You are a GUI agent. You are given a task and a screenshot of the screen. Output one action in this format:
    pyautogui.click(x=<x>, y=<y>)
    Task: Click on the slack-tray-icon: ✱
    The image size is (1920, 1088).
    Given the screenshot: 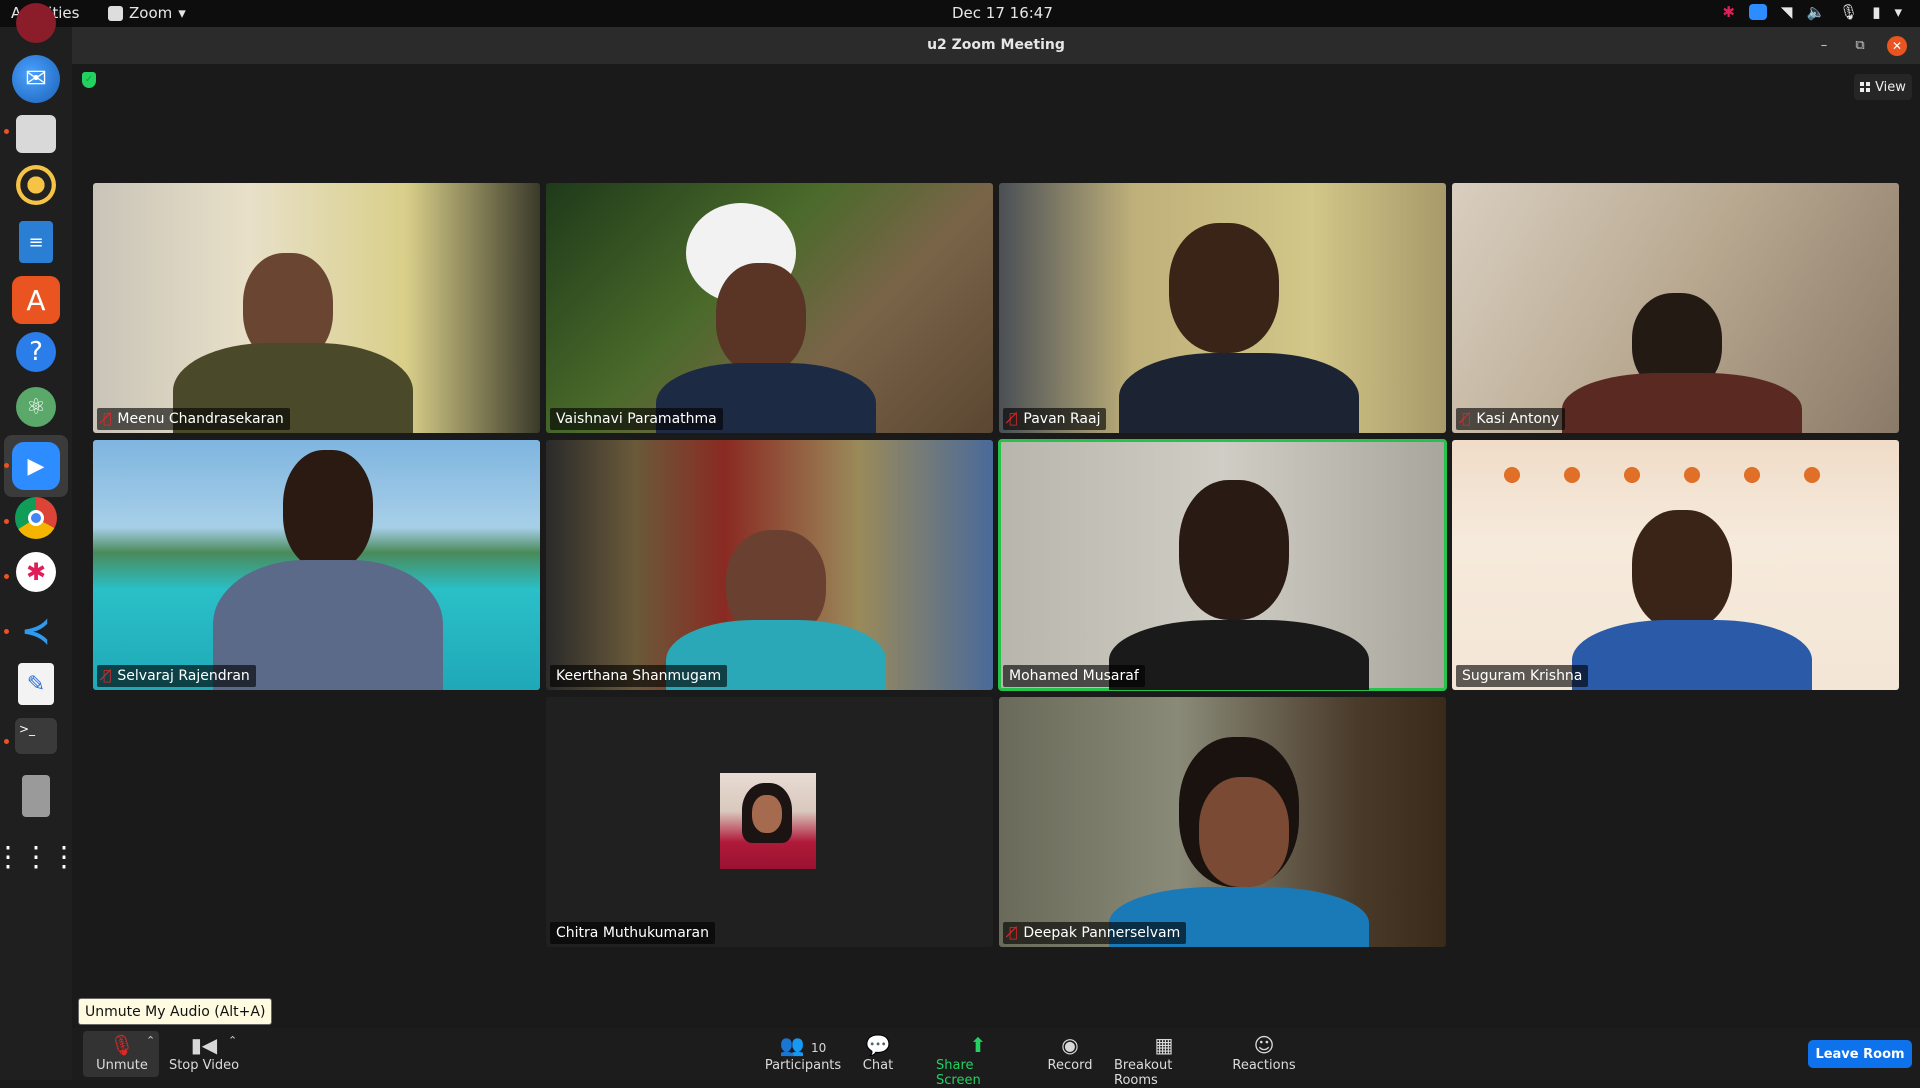 What is the action you would take?
    pyautogui.click(x=1728, y=12)
    